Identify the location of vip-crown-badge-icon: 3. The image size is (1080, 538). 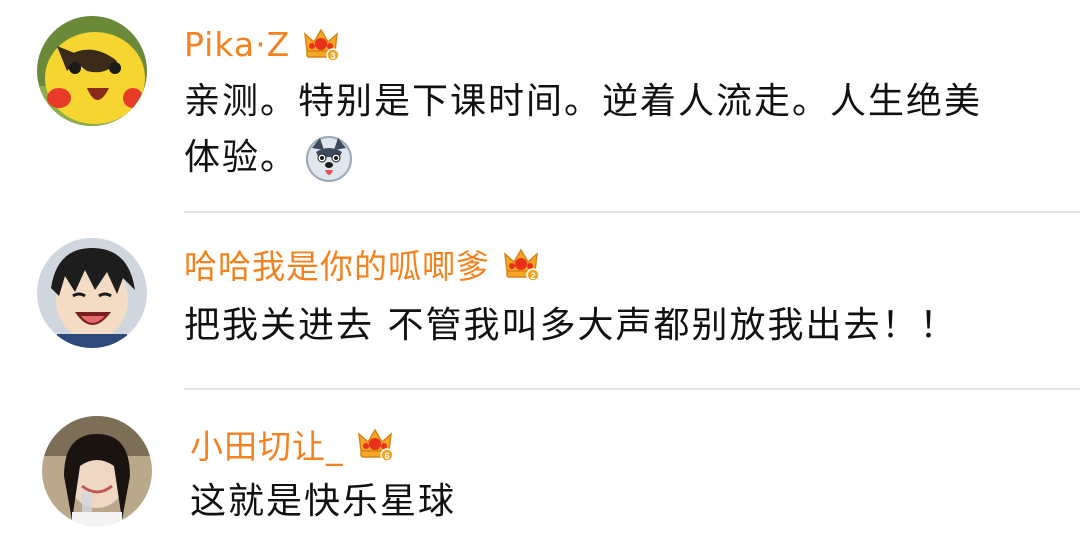
(321, 44).